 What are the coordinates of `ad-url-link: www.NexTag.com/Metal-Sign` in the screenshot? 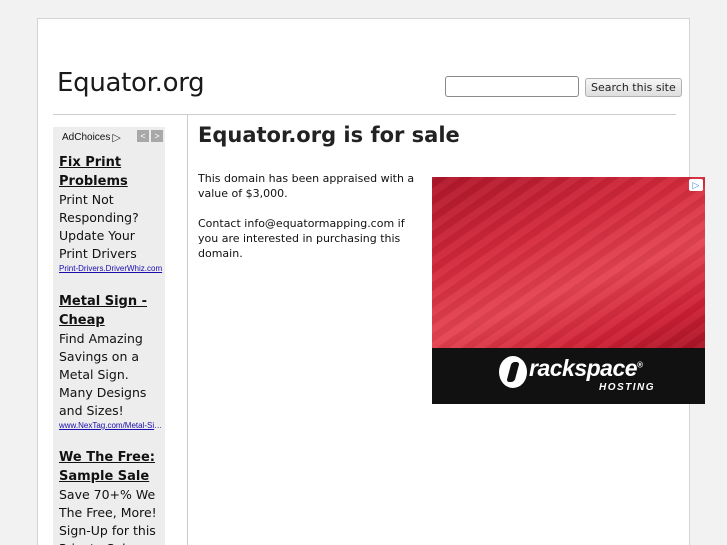 It's located at (111, 426).